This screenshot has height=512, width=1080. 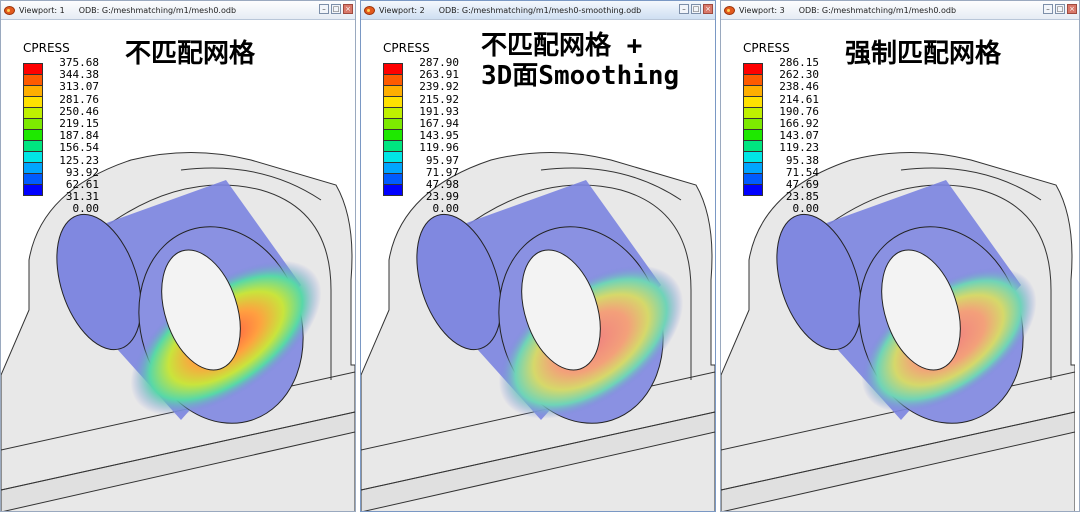 What do you see at coordinates (439, 87) in the screenshot?
I see `legend-tick-label: 239.92` at bounding box center [439, 87].